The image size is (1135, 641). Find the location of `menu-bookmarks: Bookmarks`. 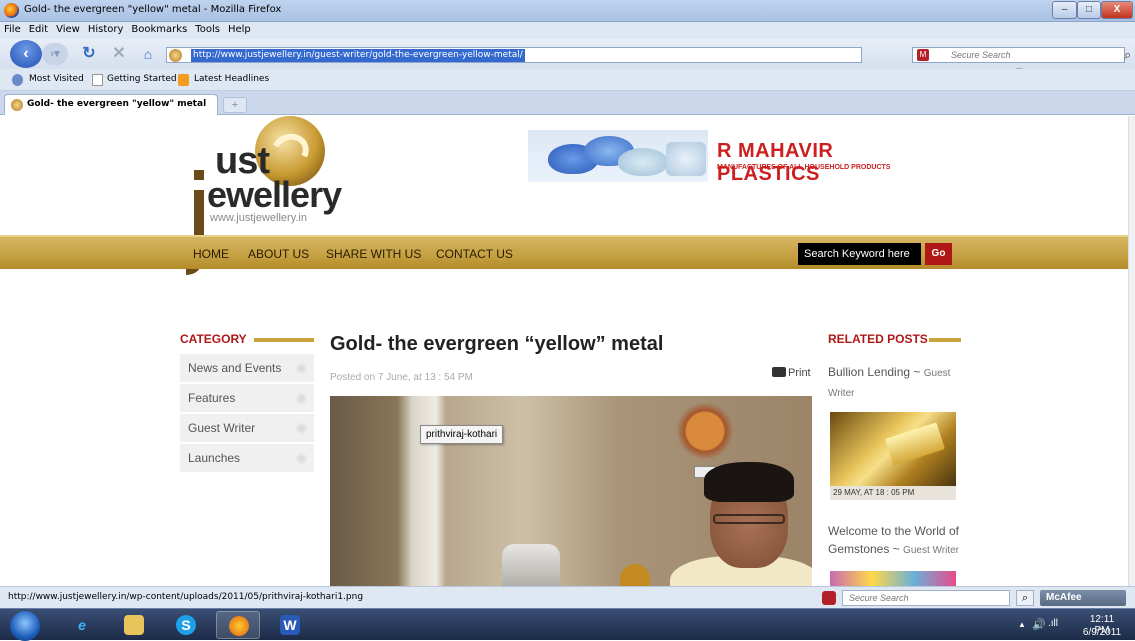

menu-bookmarks: Bookmarks is located at coordinates (159, 28).